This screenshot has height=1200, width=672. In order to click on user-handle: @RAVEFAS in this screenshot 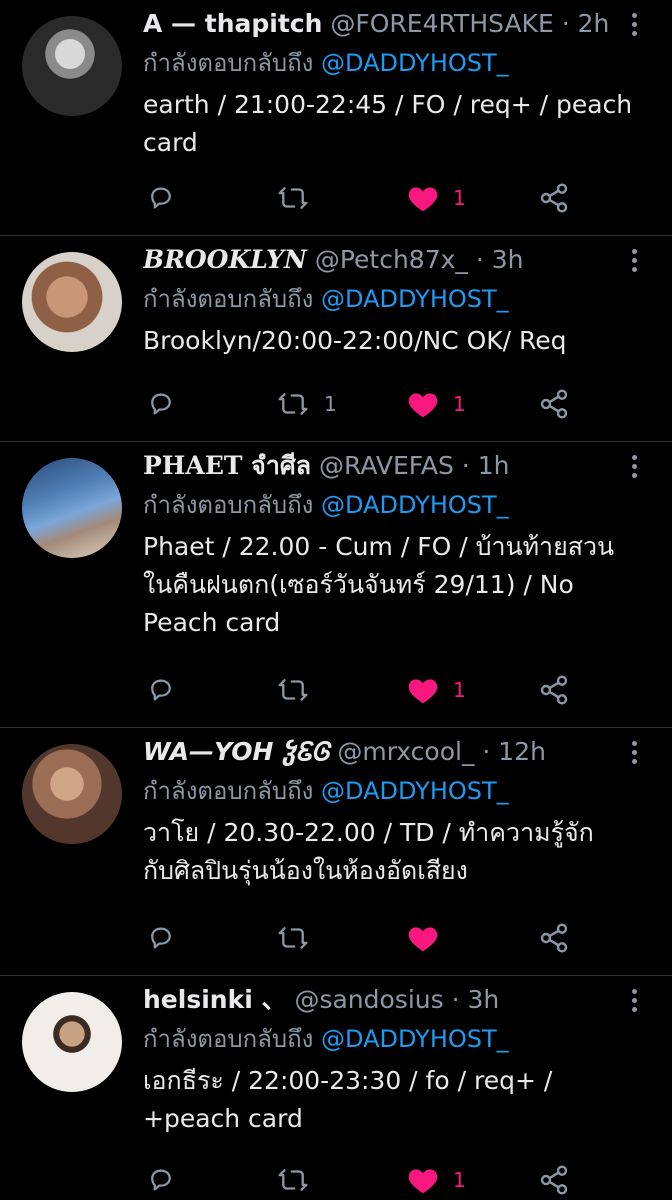, I will do `click(386, 465)`.